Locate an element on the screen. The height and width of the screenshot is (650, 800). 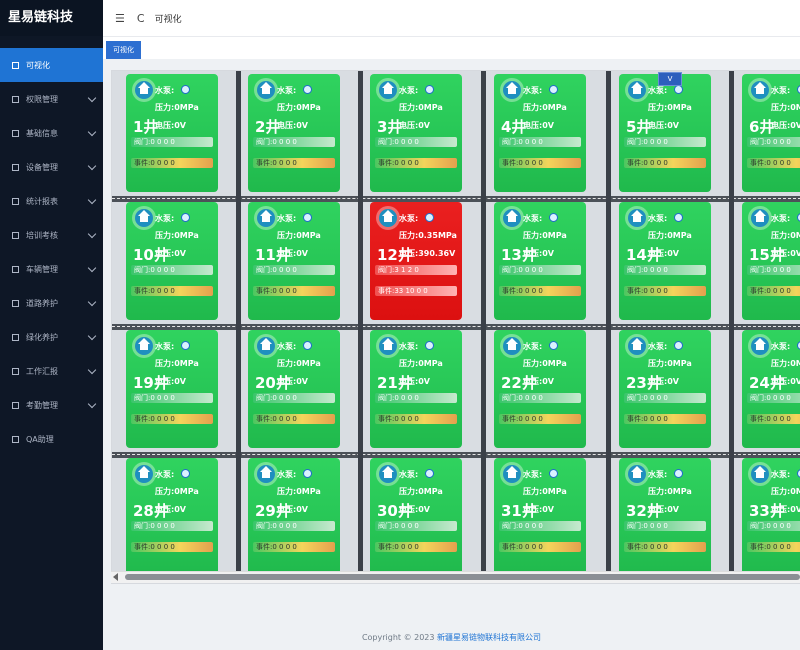
sidebar-item-8: 绿化养护 is located at coordinates (51, 337).